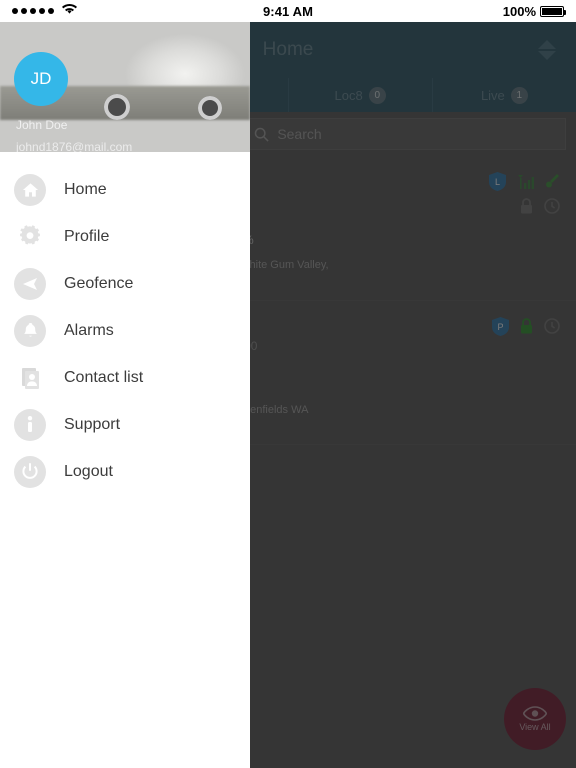  What do you see at coordinates (125, 471) in the screenshot?
I see `sidebar-item-logout: Logout` at bounding box center [125, 471].